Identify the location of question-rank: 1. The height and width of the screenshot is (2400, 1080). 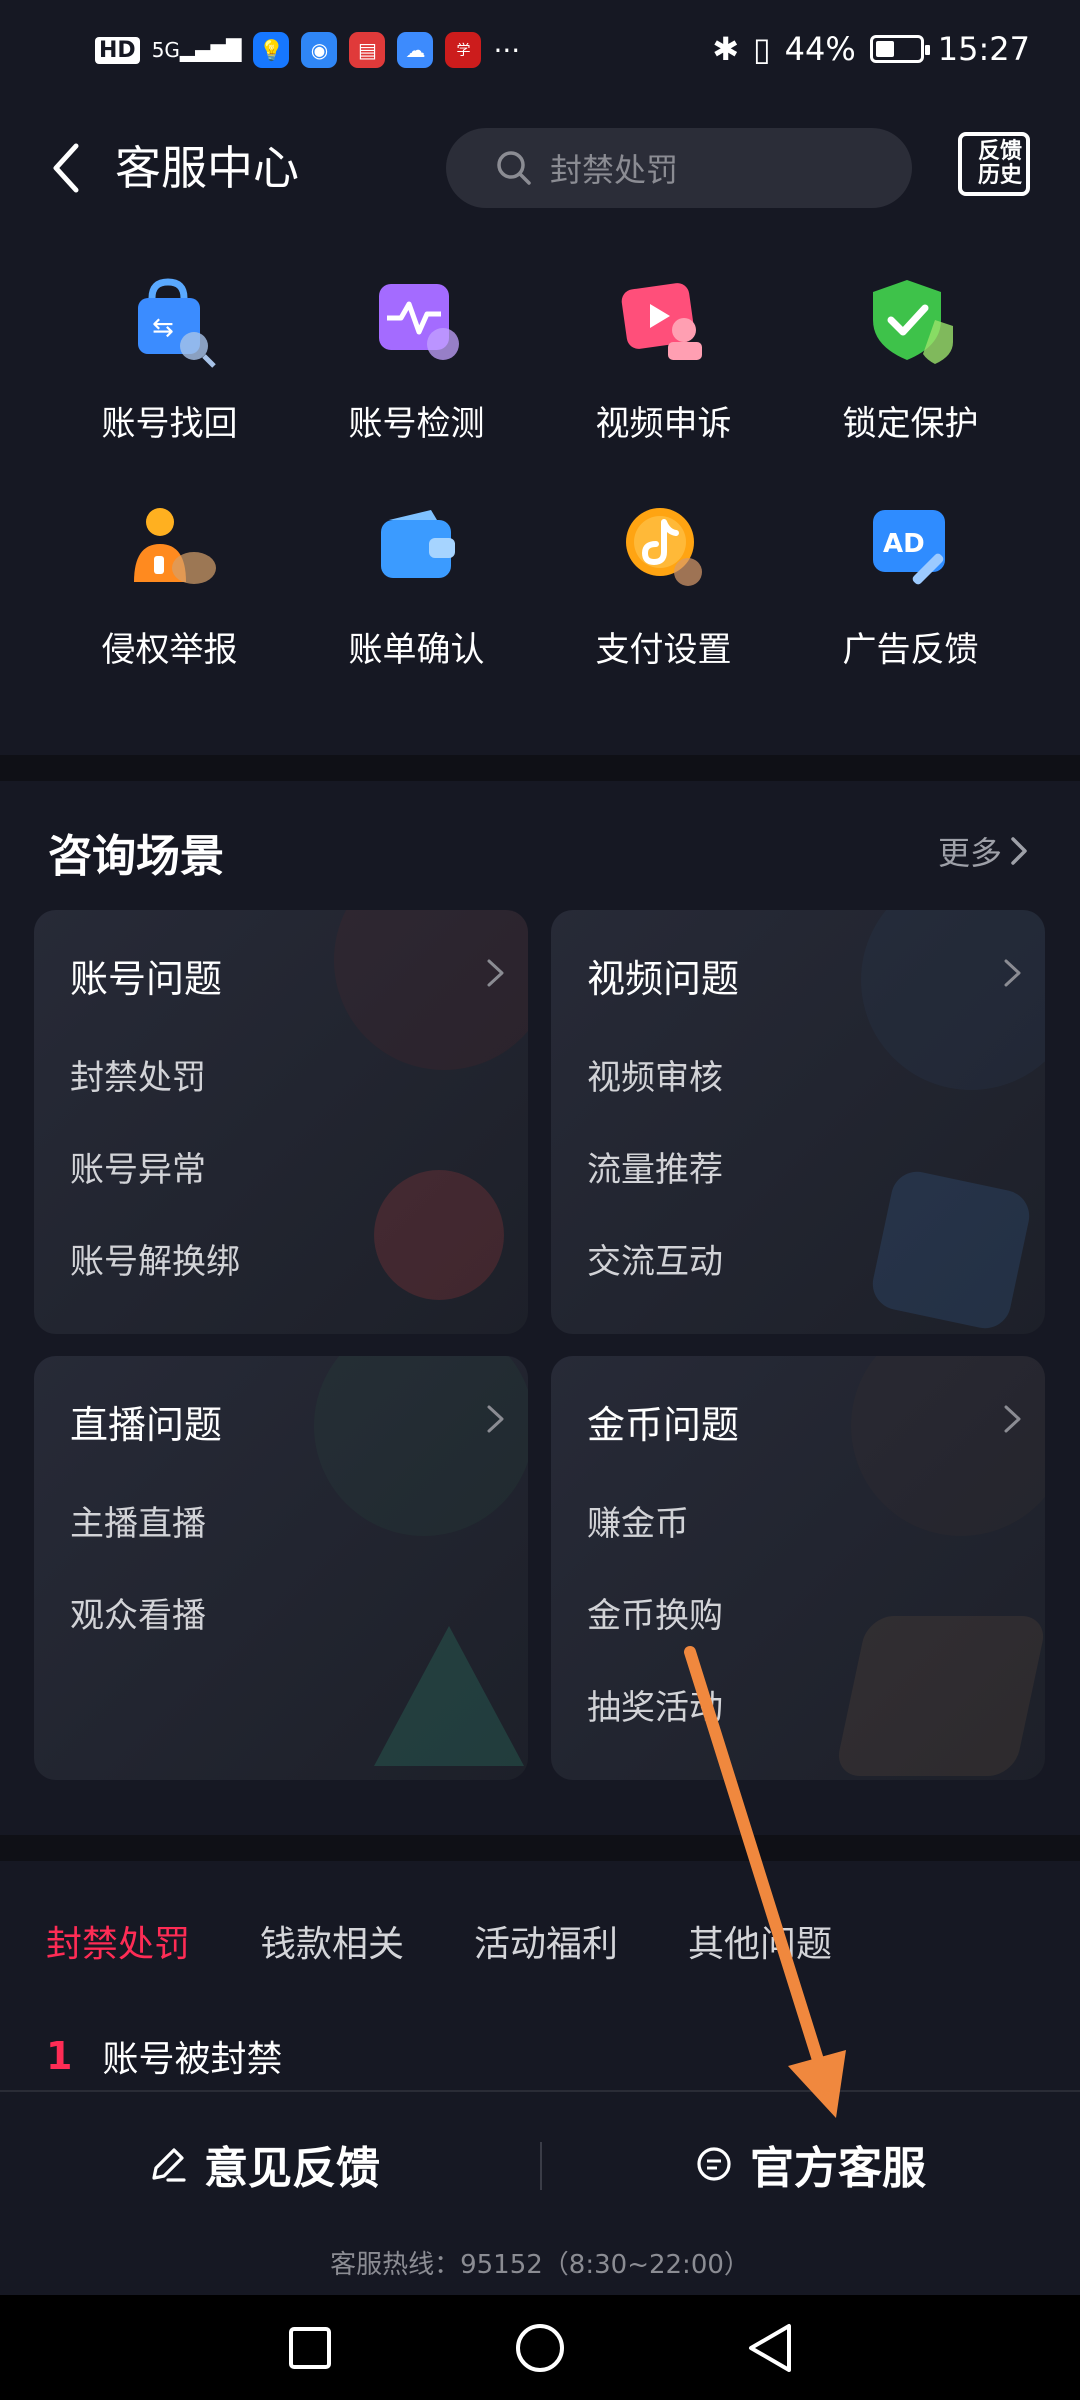
(59, 2056).